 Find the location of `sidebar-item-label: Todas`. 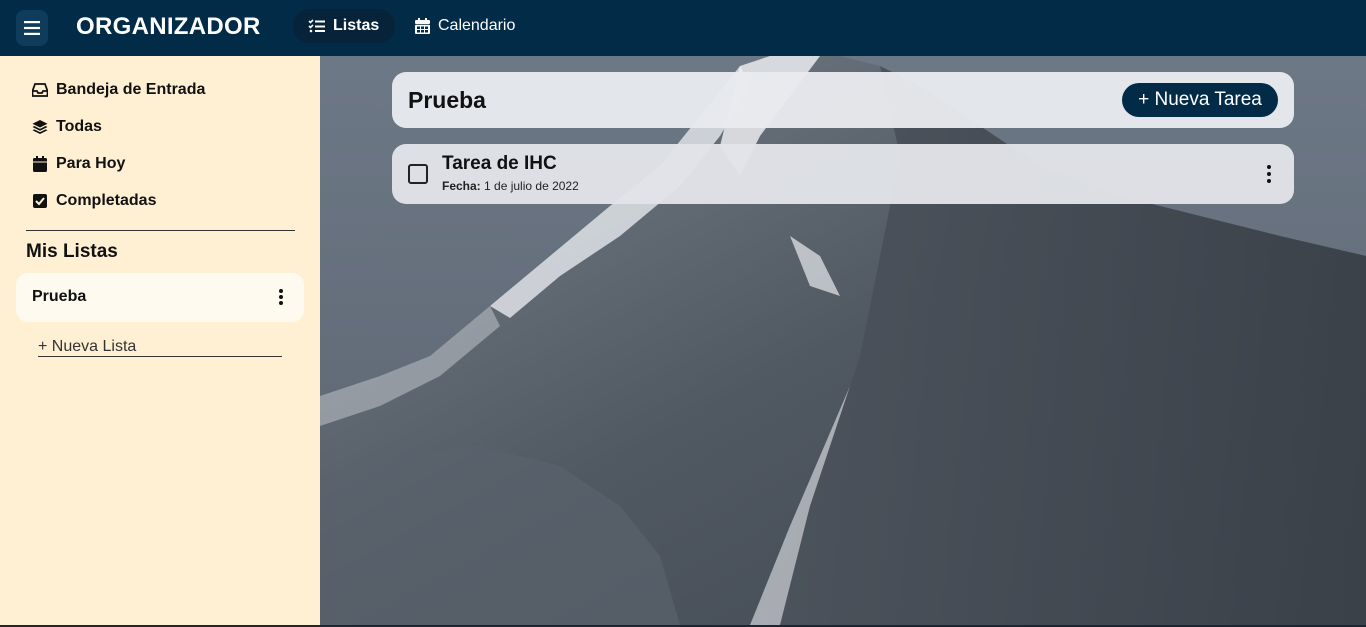

sidebar-item-label: Todas is located at coordinates (79, 126).